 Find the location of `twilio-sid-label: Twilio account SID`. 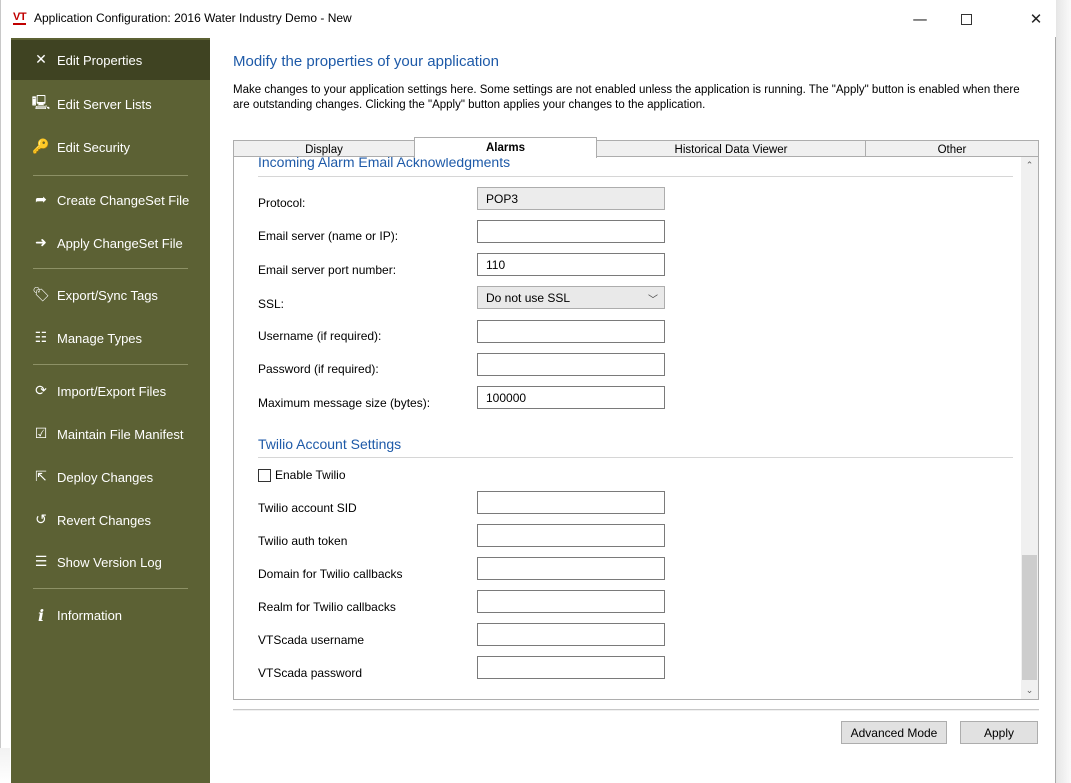

twilio-sid-label: Twilio account SID is located at coordinates (307, 508).